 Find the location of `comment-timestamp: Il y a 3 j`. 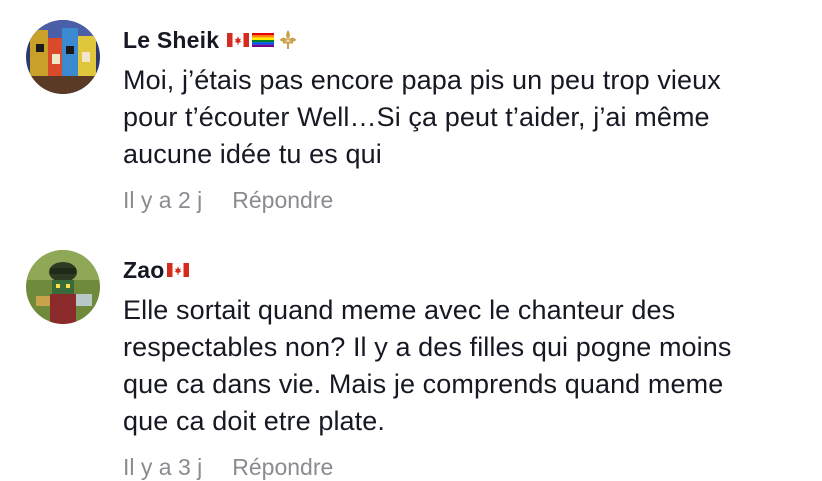

comment-timestamp: Il y a 3 j is located at coordinates (163, 467).